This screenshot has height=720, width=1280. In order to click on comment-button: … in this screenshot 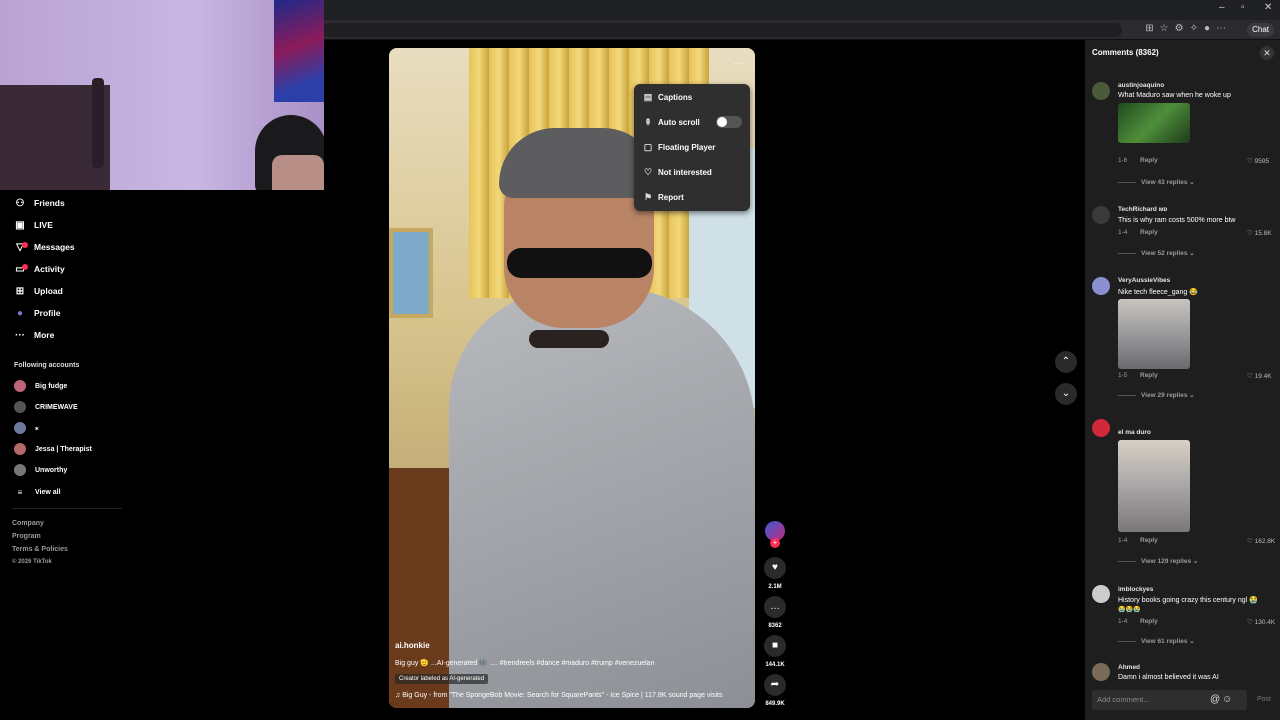, I will do `click(775, 607)`.